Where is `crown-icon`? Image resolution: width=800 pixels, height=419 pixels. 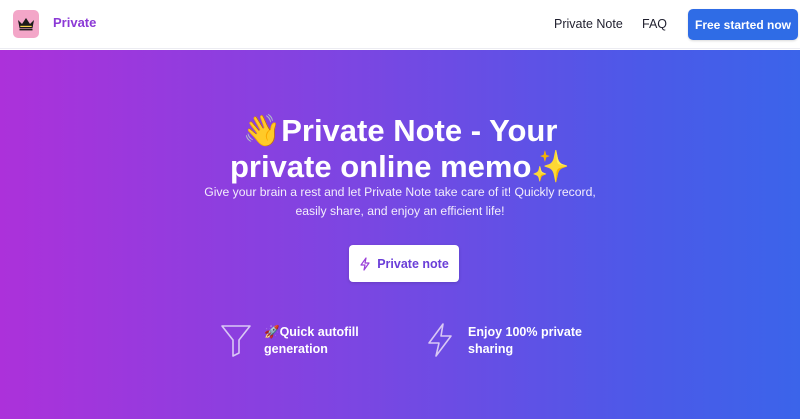 crown-icon is located at coordinates (26, 24).